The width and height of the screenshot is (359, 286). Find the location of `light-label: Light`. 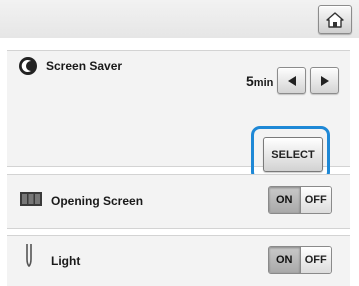

light-label: Light is located at coordinates (66, 261).